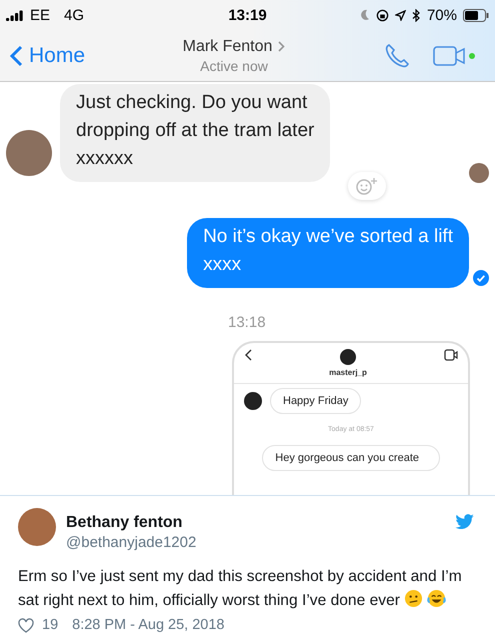 Image resolution: width=495 pixels, height=633 pixels. I want to click on contact-name: Mark Fenton, so click(227, 47).